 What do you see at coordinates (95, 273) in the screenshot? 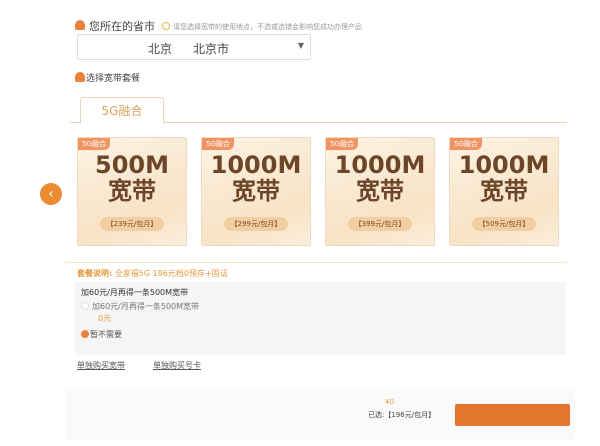
I see `desc-label: 套餐说明:` at bounding box center [95, 273].